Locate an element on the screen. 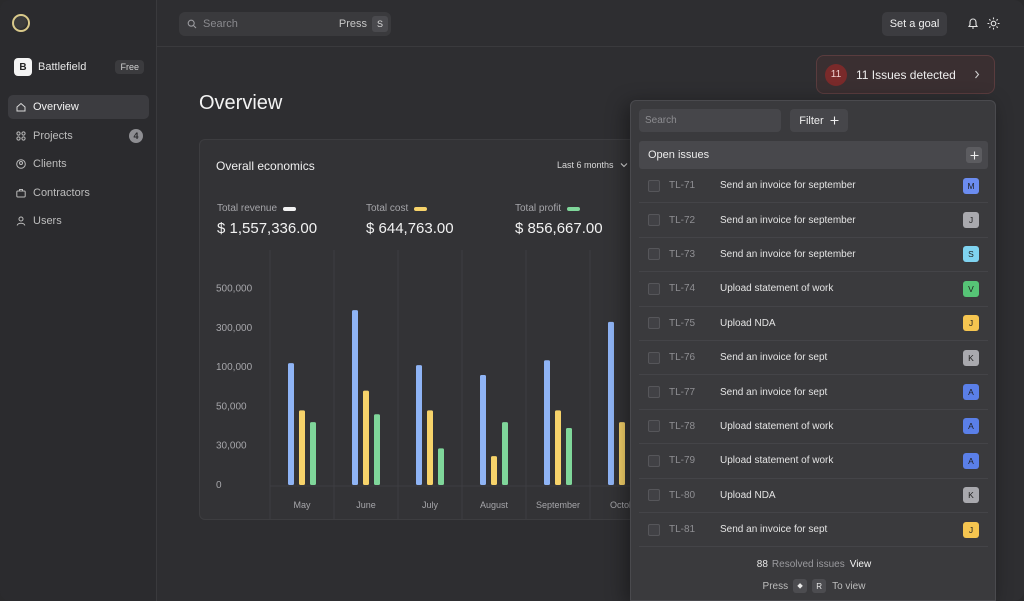  open-issues-header: Open issues is located at coordinates (813, 155).